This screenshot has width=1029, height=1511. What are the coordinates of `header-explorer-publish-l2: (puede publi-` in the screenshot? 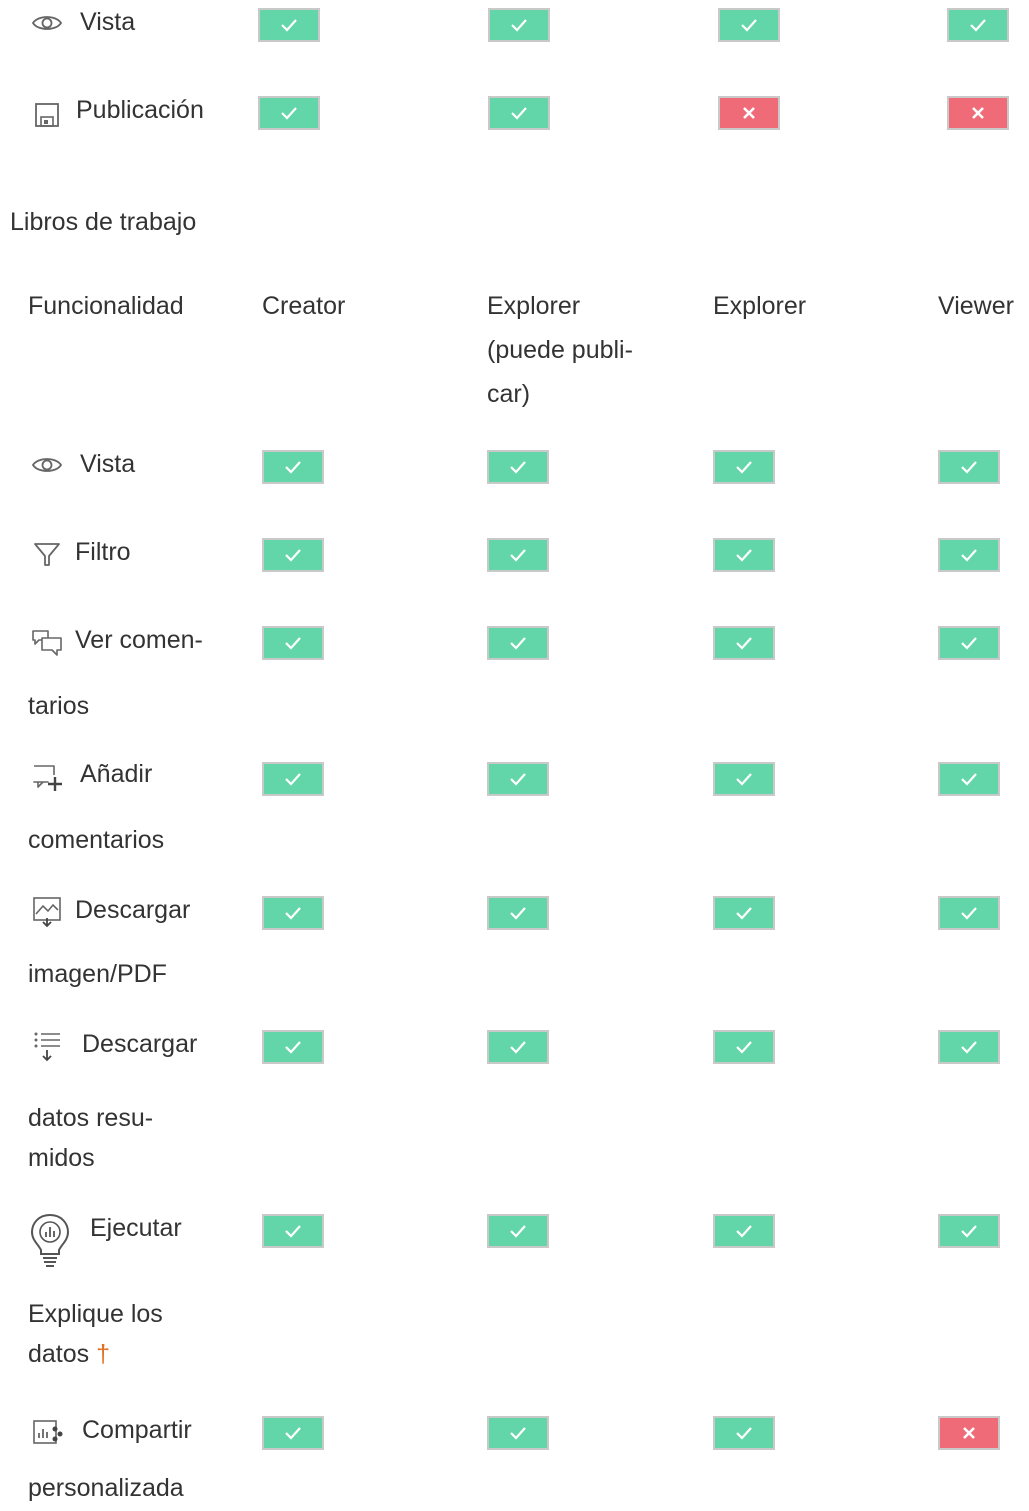 It's located at (560, 350).